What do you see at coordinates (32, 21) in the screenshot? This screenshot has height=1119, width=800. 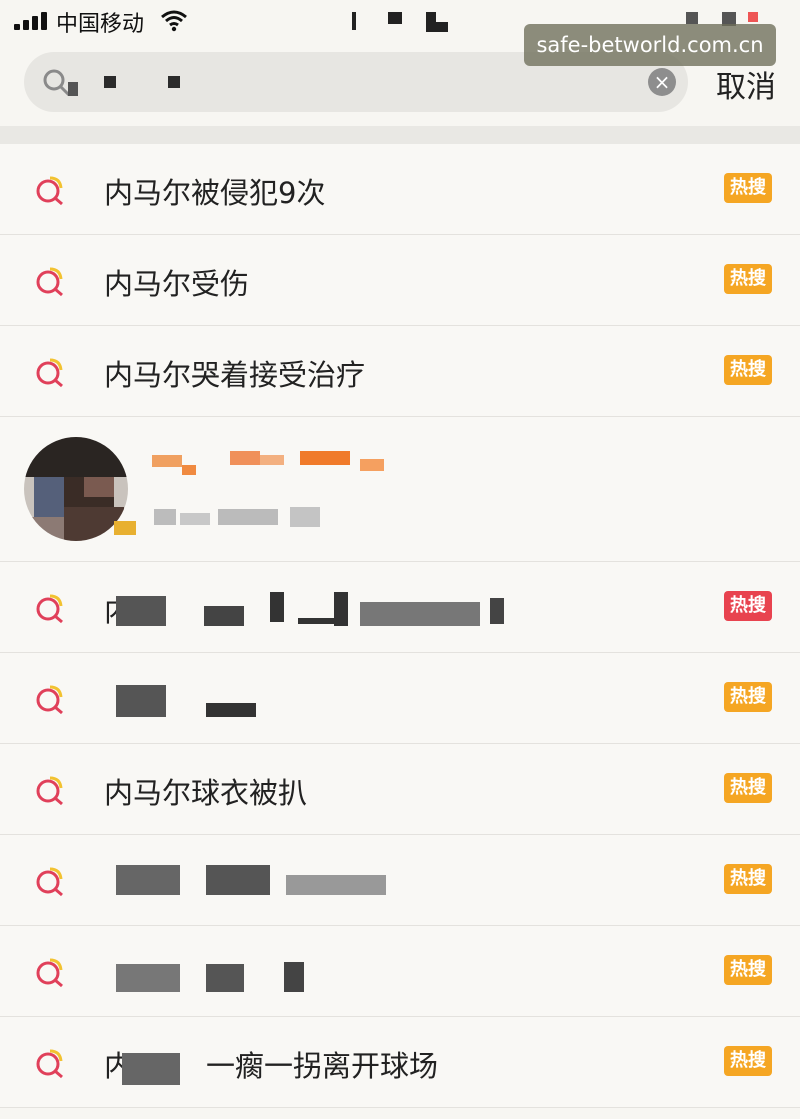 I see `signal-icon` at bounding box center [32, 21].